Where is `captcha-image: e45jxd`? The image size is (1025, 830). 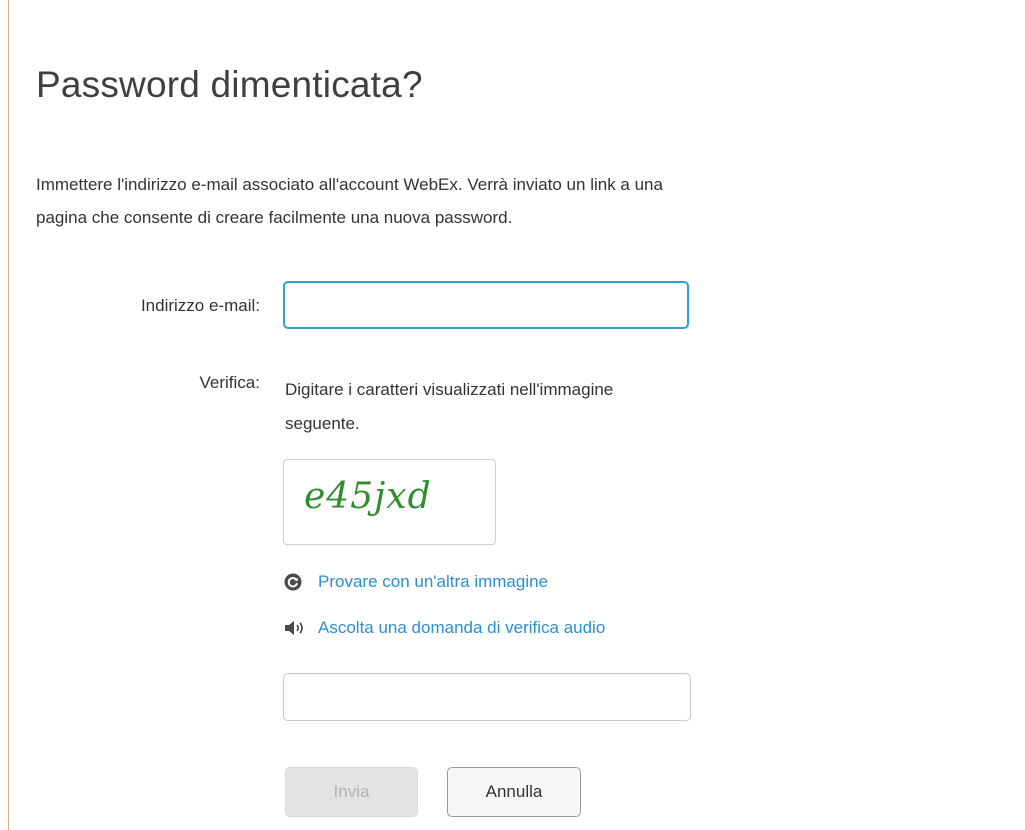 captcha-image: e45jxd is located at coordinates (389, 502).